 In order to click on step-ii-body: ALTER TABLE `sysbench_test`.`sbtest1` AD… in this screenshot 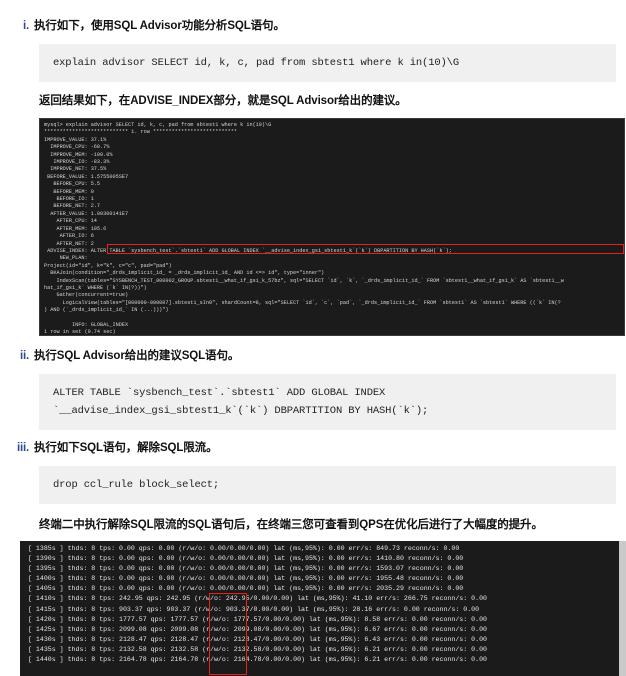, I will do `click(327, 402)`.